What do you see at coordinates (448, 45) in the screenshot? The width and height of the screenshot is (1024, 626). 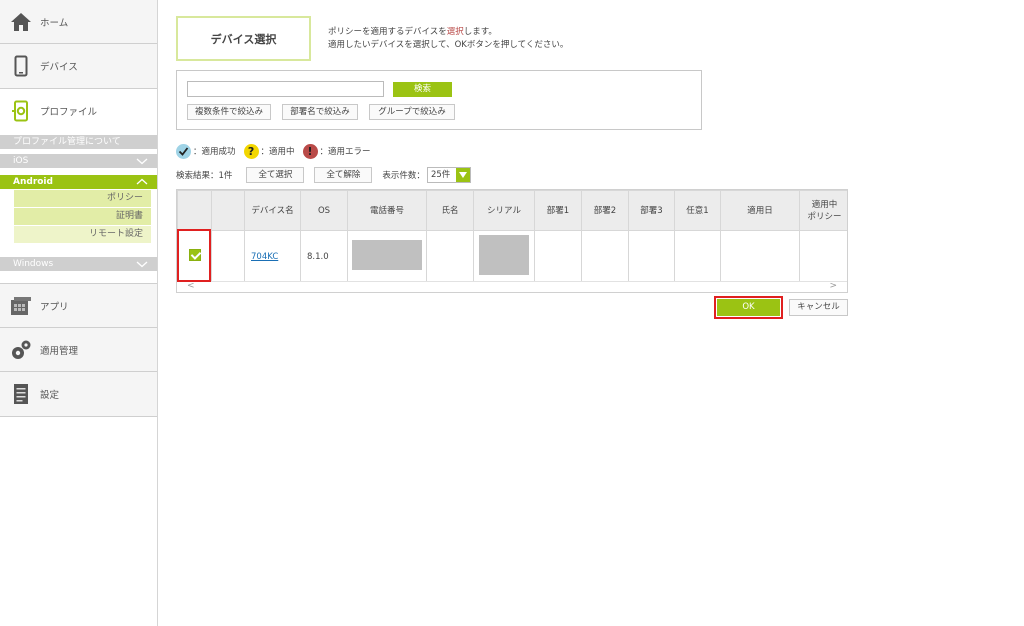 I see `instructions-text: 適用したいデバイスを選択して、OKボタンを押してください。` at bounding box center [448, 45].